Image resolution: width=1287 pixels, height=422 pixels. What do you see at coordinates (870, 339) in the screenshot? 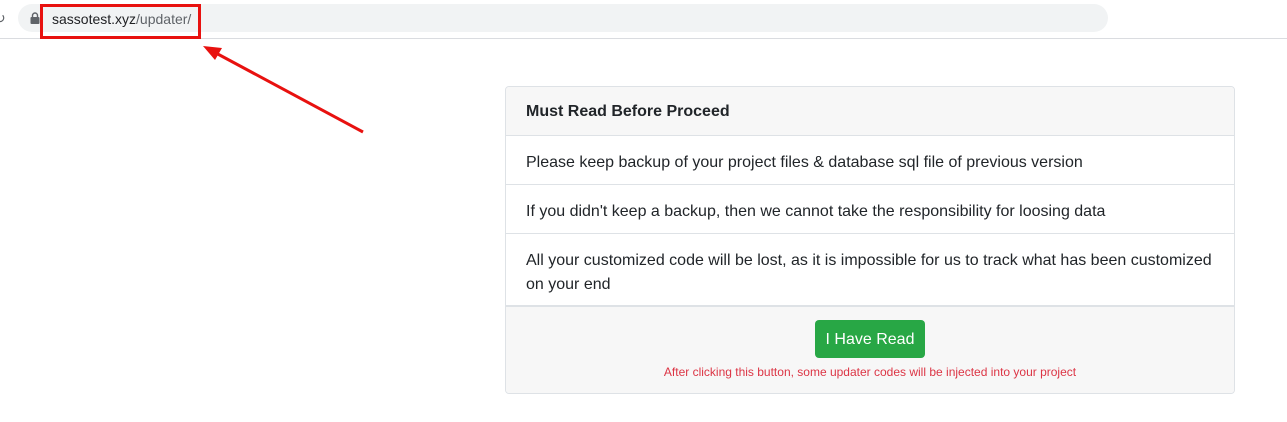
I see `i-have-read-button: I Have Read` at bounding box center [870, 339].